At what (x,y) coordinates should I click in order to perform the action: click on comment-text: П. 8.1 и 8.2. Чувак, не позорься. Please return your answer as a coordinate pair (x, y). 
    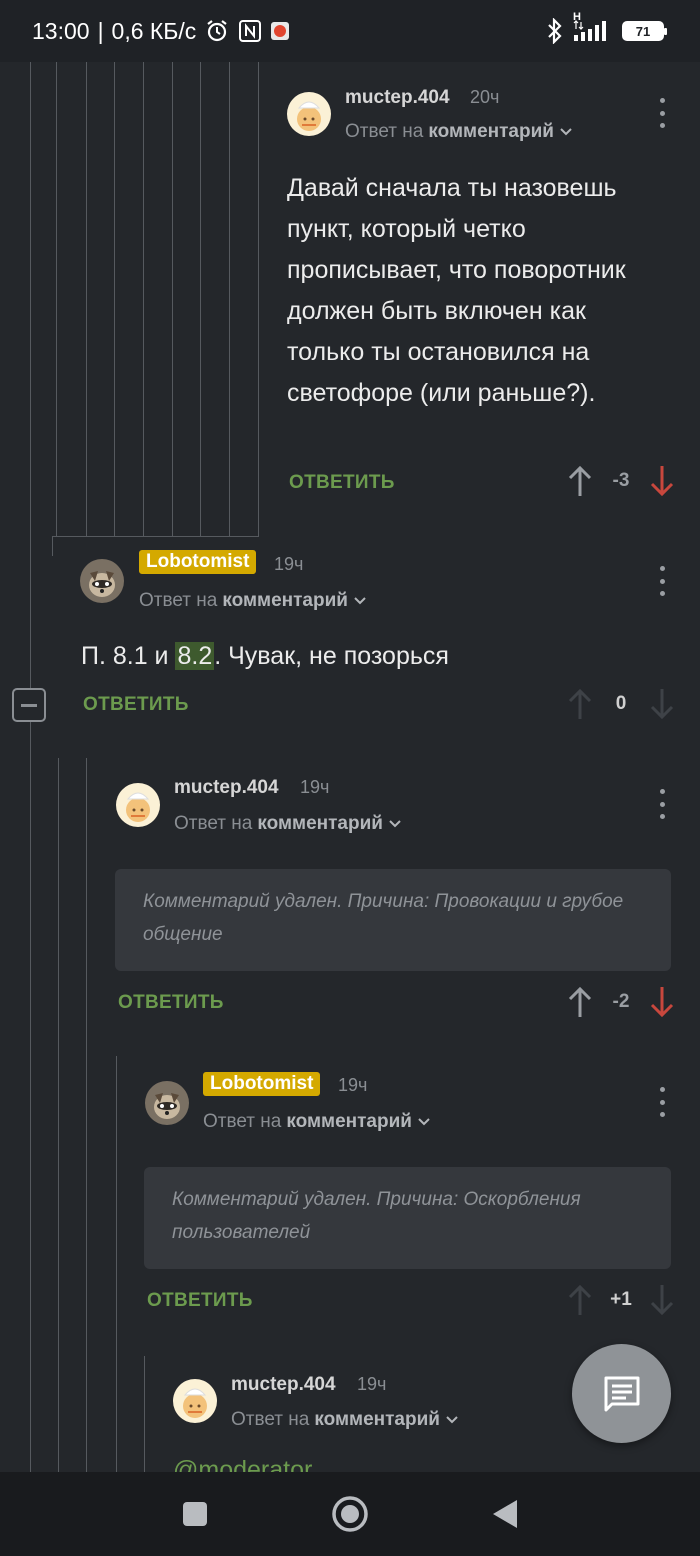
    Looking at the image, I should click on (265, 656).